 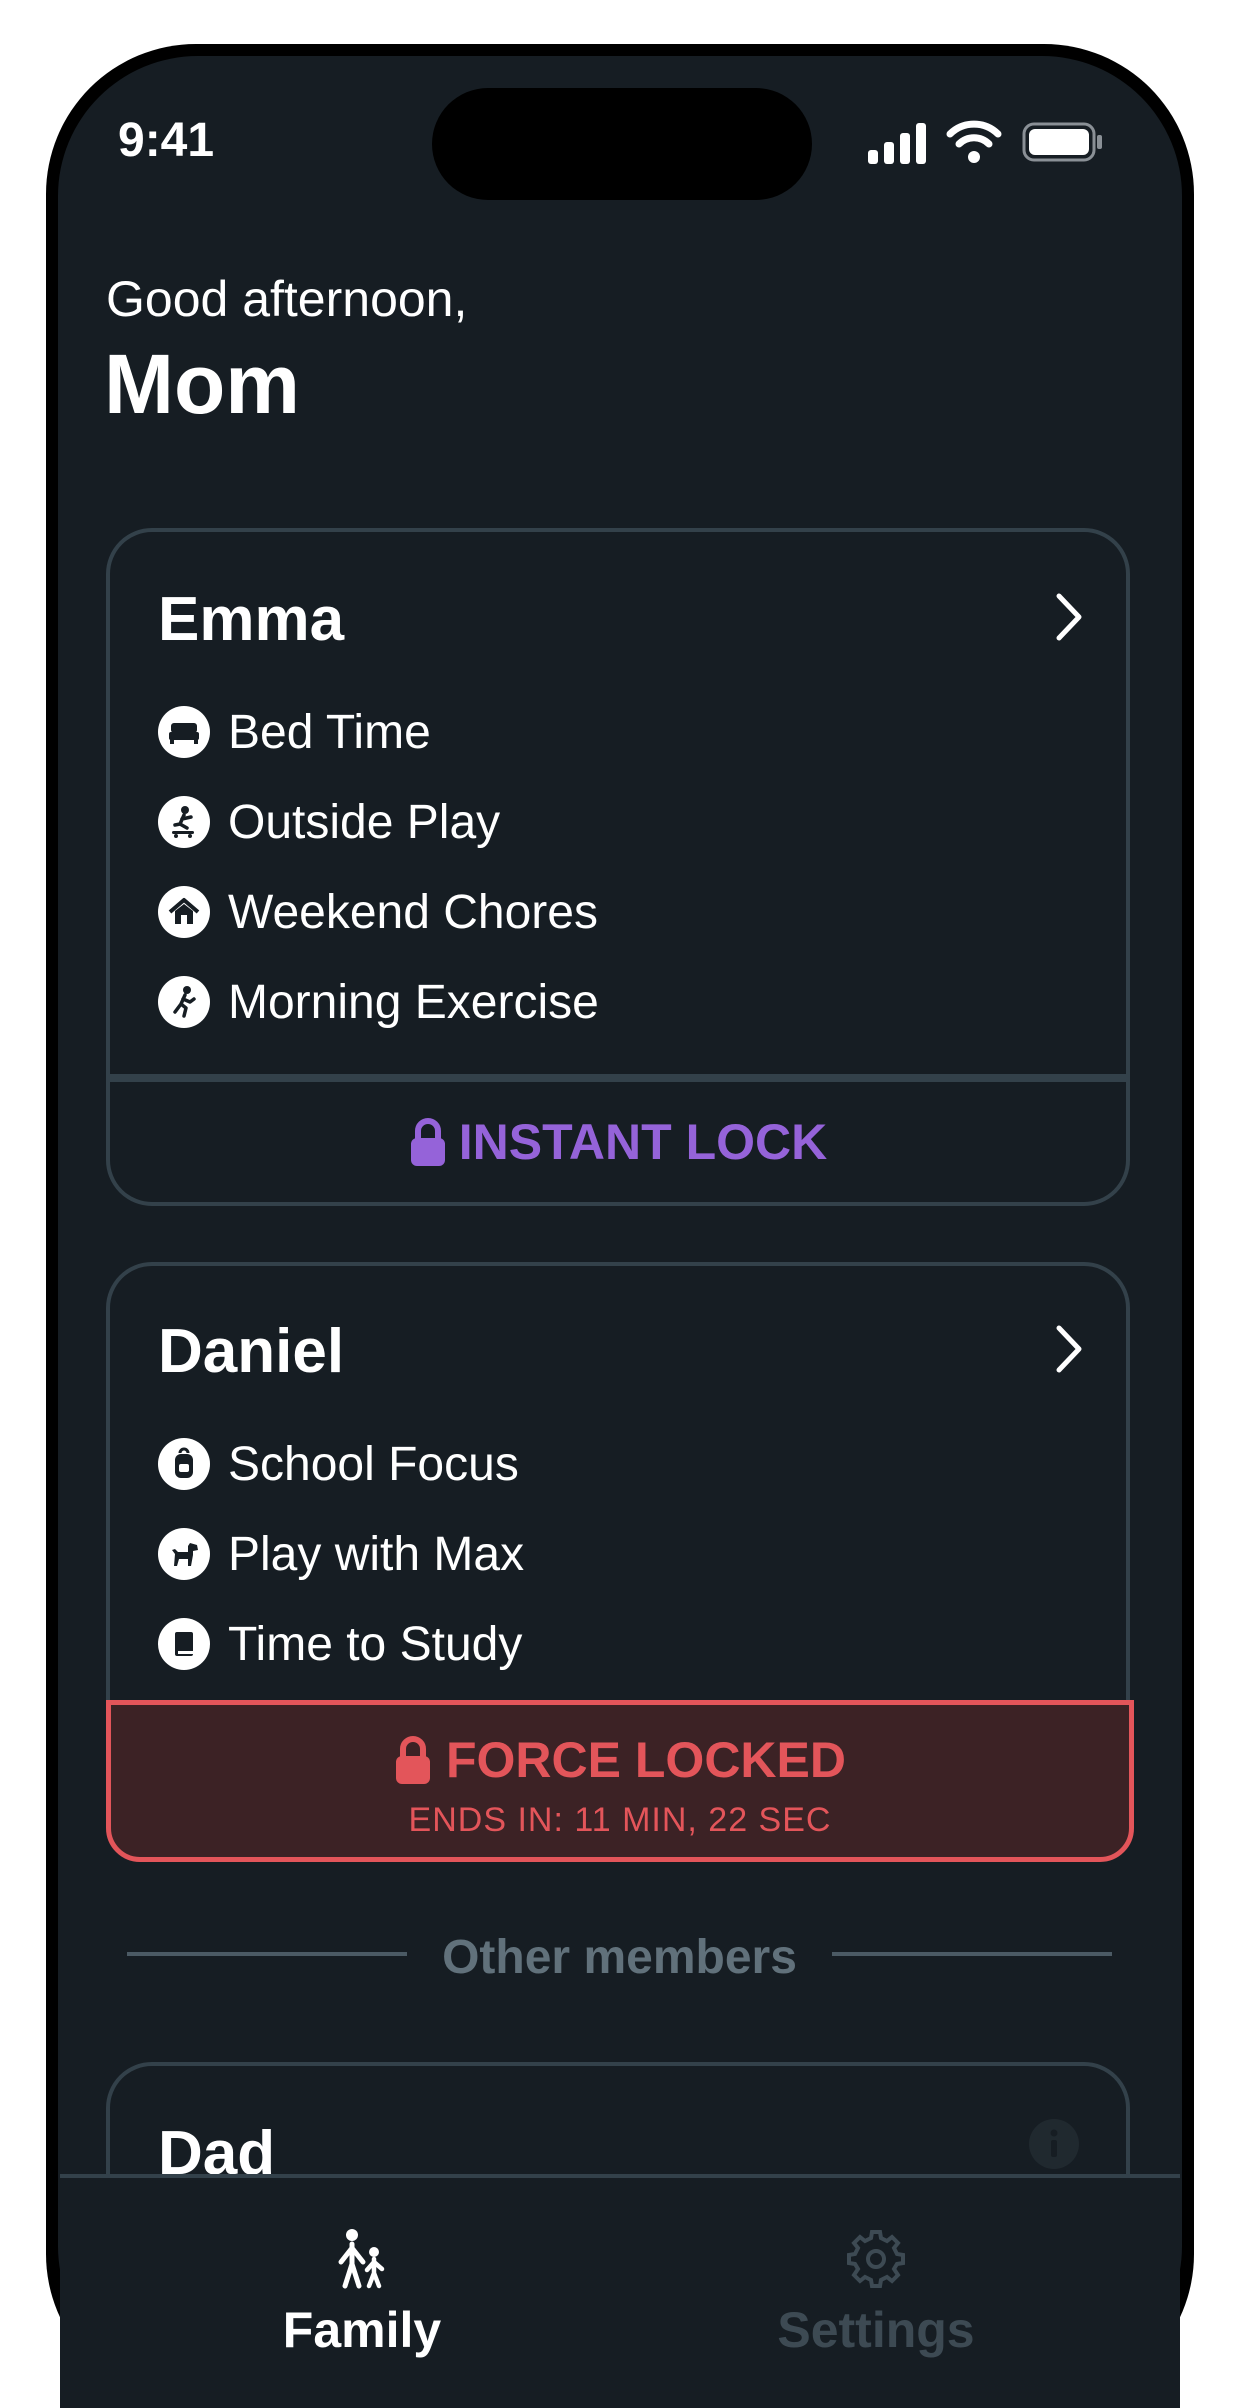 I want to click on list-item: Weekend Chores, so click(x=378, y=912).